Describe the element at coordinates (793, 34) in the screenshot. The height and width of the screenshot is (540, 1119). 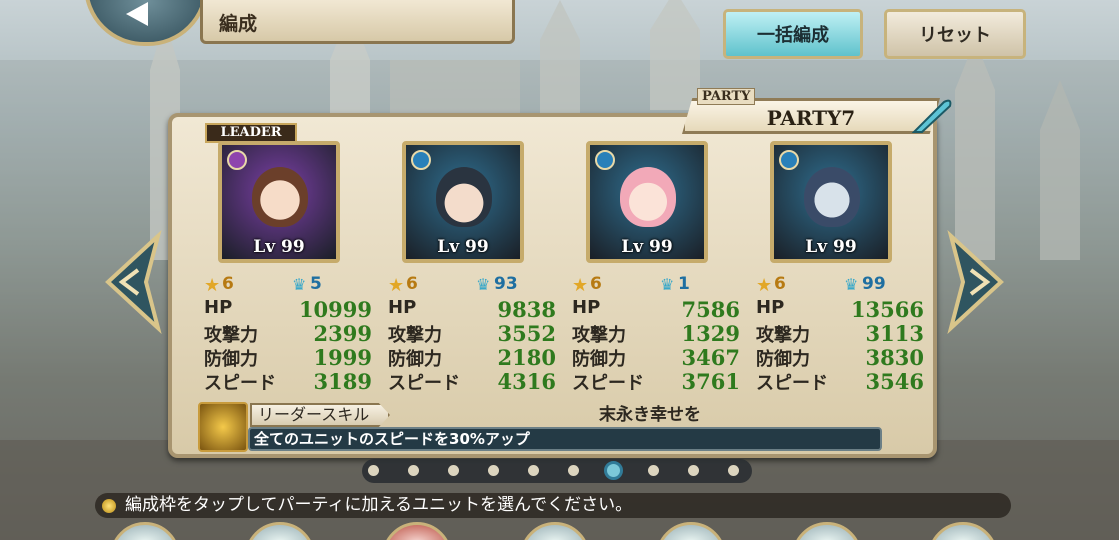
I see `bulk-formation-button: 一括編成` at that location.